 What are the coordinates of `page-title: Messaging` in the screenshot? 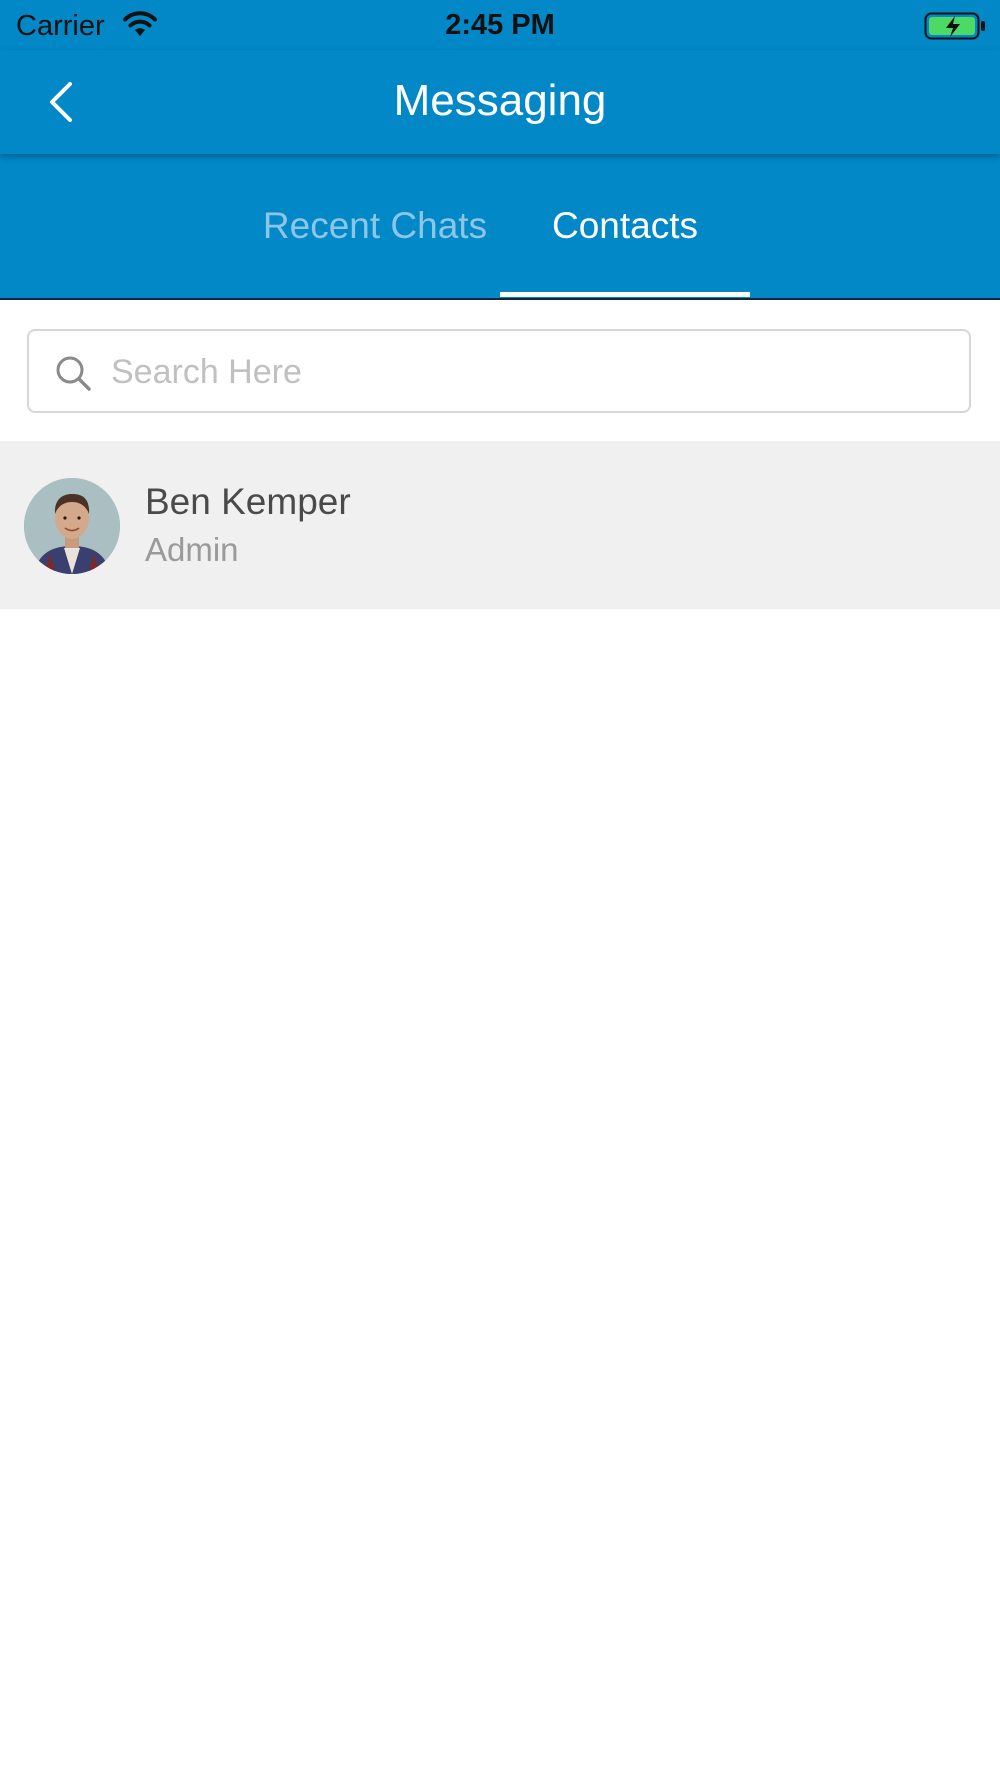 It's located at (500, 100).